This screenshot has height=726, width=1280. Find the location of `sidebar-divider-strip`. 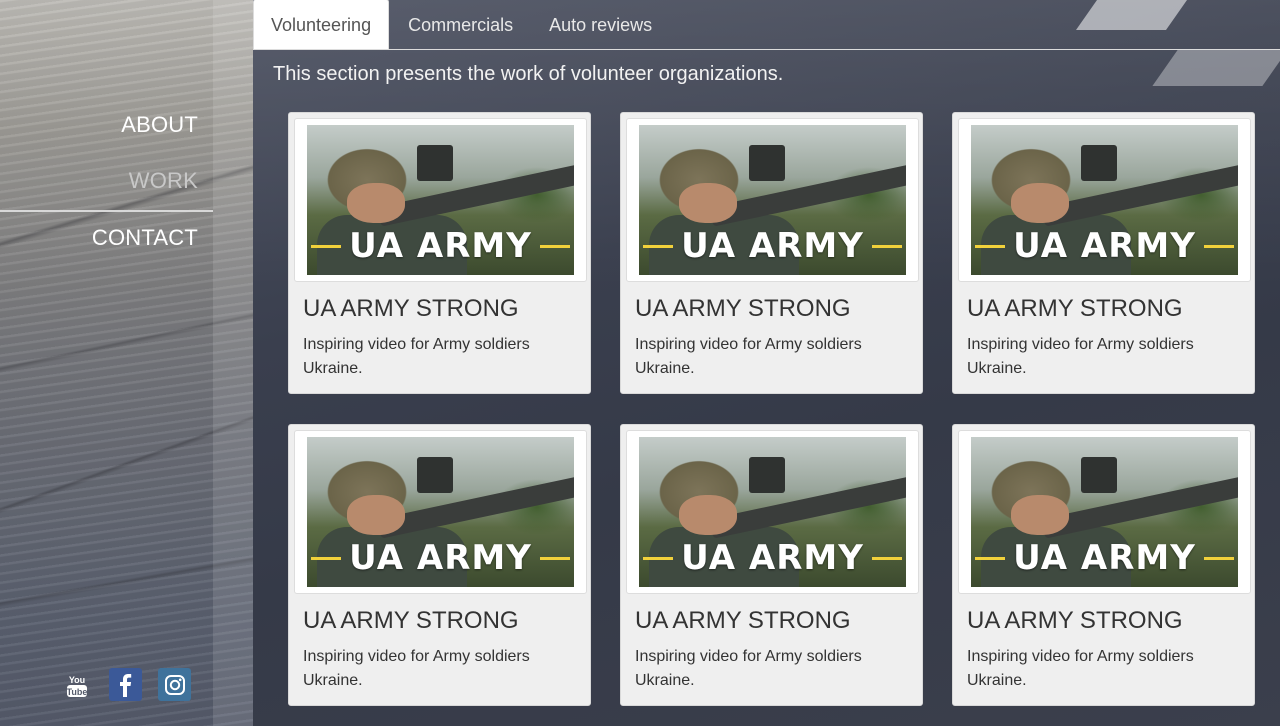

sidebar-divider-strip is located at coordinates (233, 363).